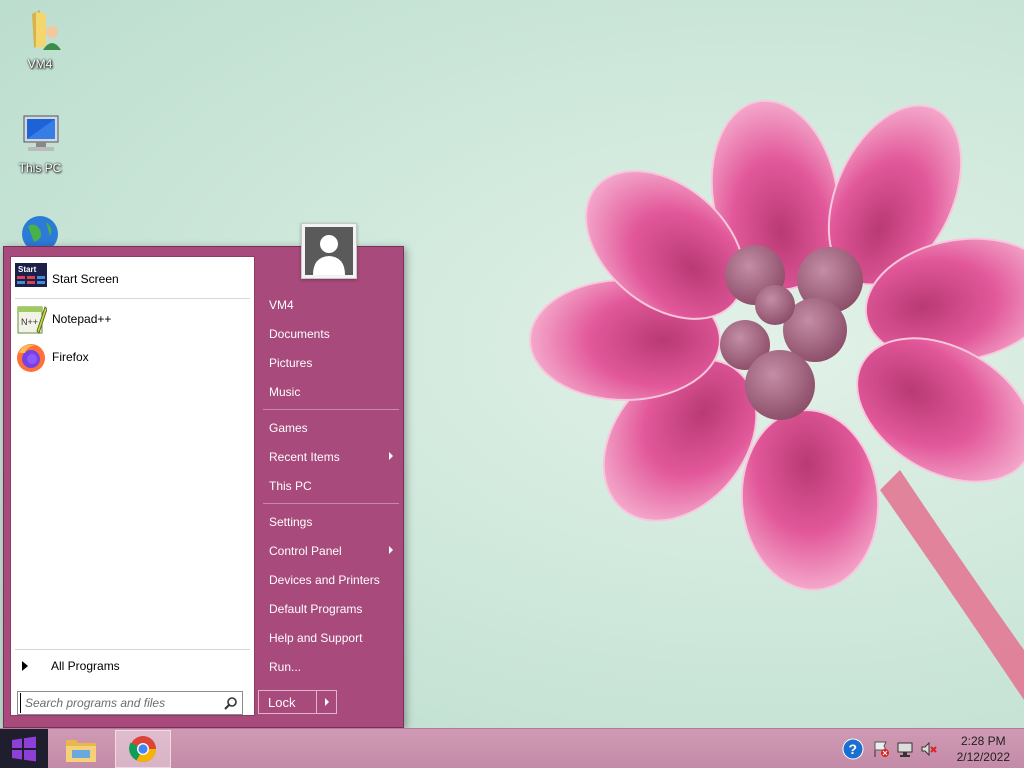 Image resolution: width=1024 pixels, height=768 pixels. Describe the element at coordinates (40, 64) in the screenshot. I see `desktop-icon-label: VM4` at that location.